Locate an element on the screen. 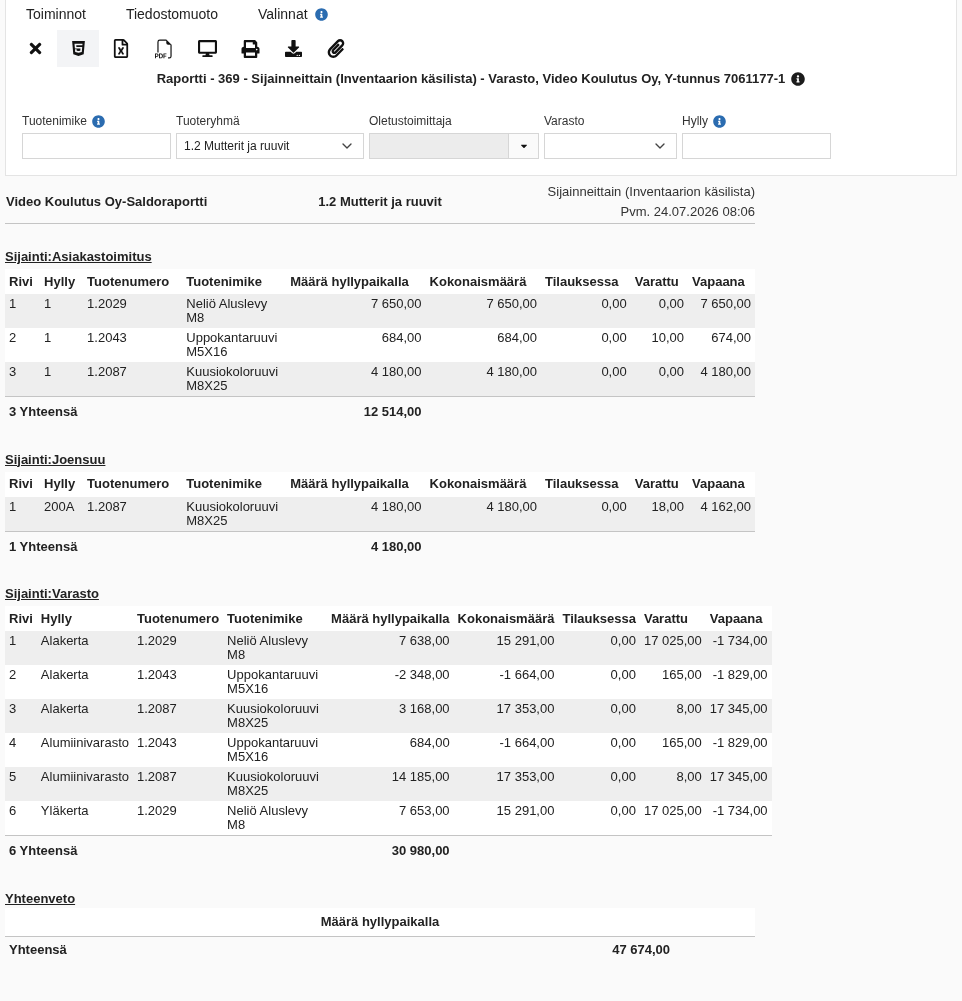  table-cell: 7 653,00 is located at coordinates (390, 818).